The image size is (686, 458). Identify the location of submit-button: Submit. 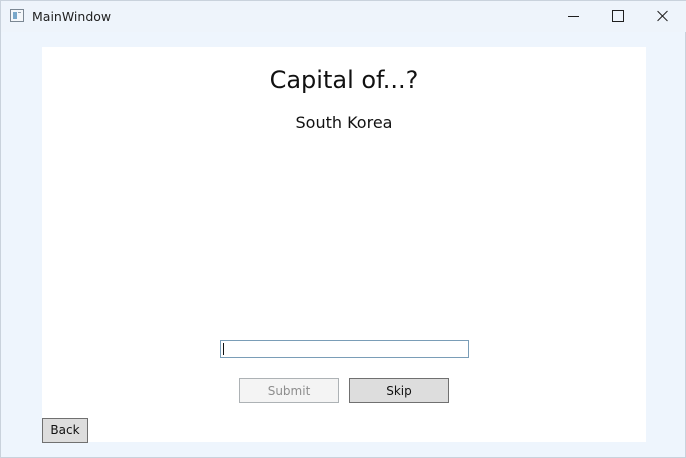
(289, 390).